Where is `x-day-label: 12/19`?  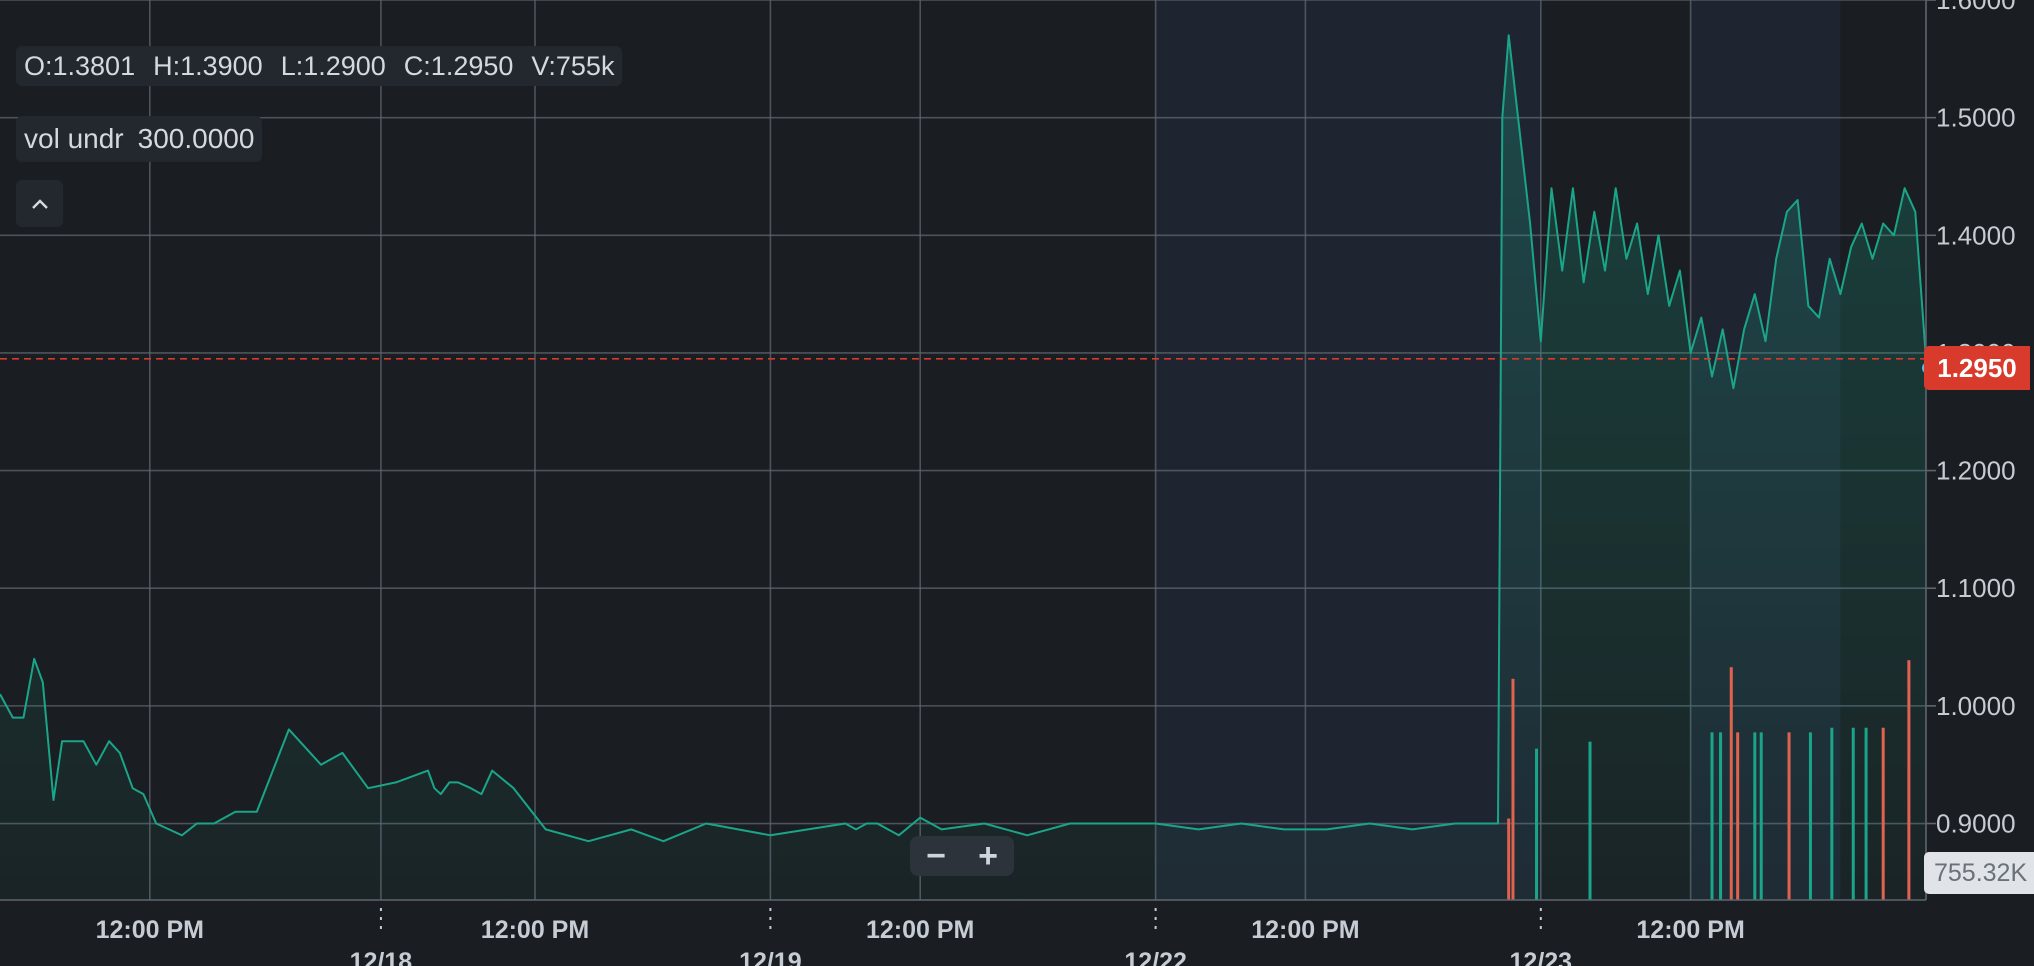 x-day-label: 12/19 is located at coordinates (770, 957).